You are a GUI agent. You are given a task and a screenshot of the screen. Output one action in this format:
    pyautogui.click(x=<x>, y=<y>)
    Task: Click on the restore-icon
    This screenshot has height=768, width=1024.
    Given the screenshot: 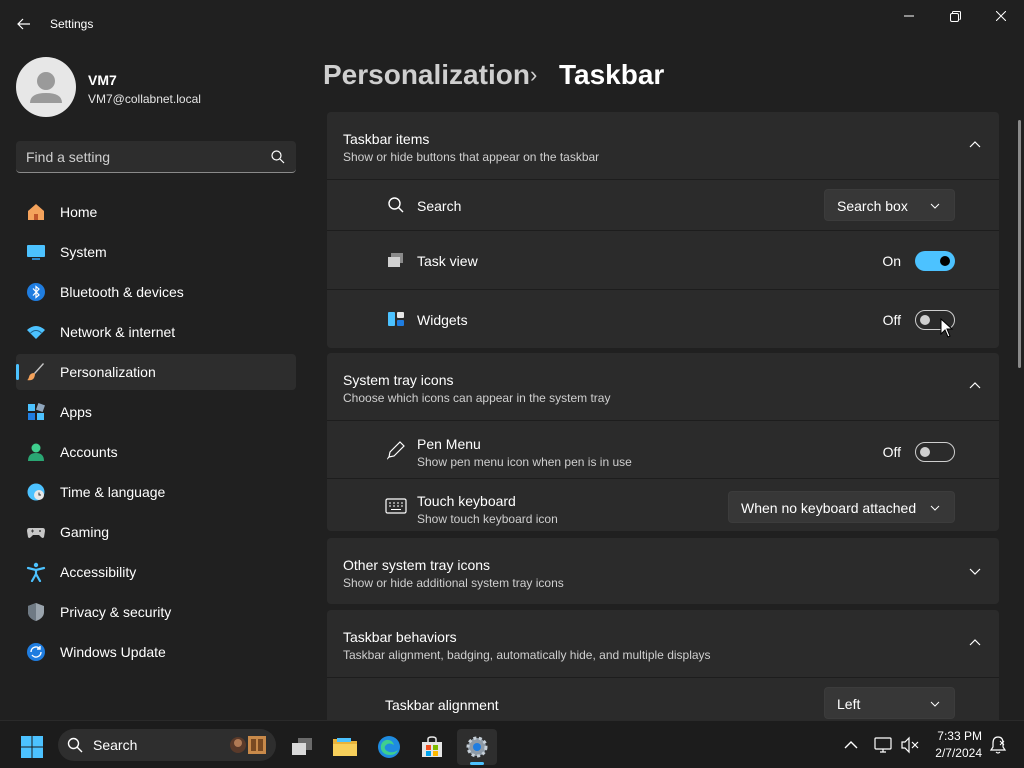 What is the action you would take?
    pyautogui.click(x=955, y=16)
    